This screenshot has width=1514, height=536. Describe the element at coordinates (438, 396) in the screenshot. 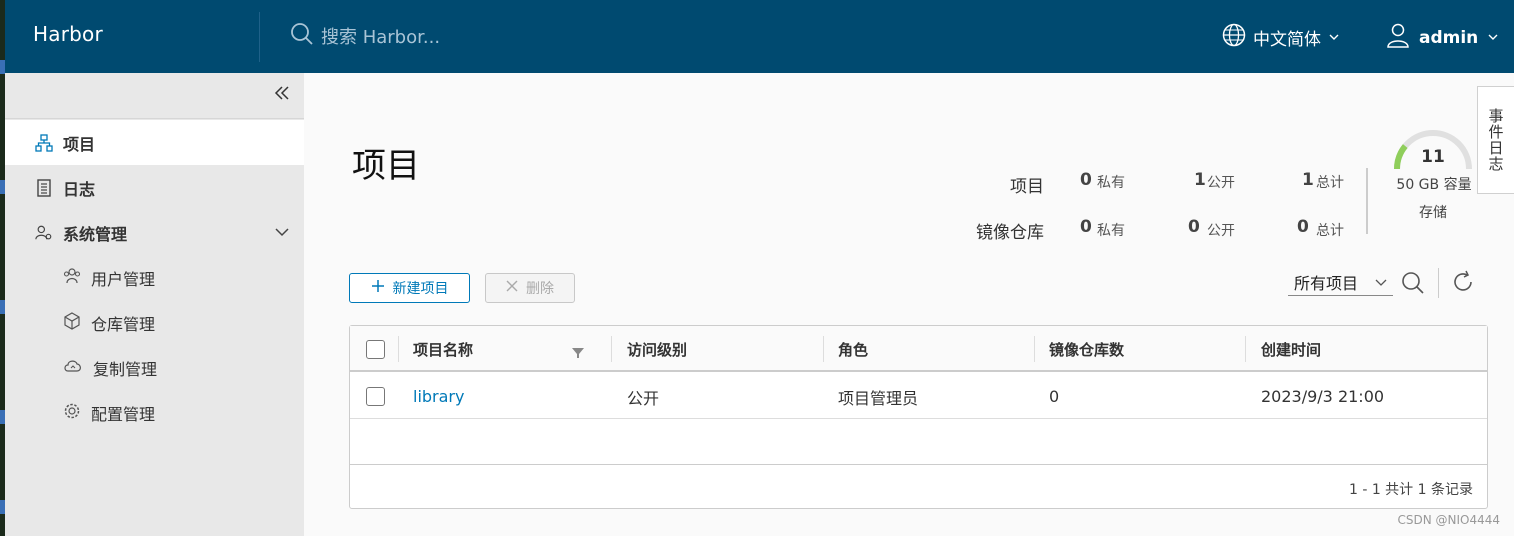

I see `project-name-link: library` at that location.